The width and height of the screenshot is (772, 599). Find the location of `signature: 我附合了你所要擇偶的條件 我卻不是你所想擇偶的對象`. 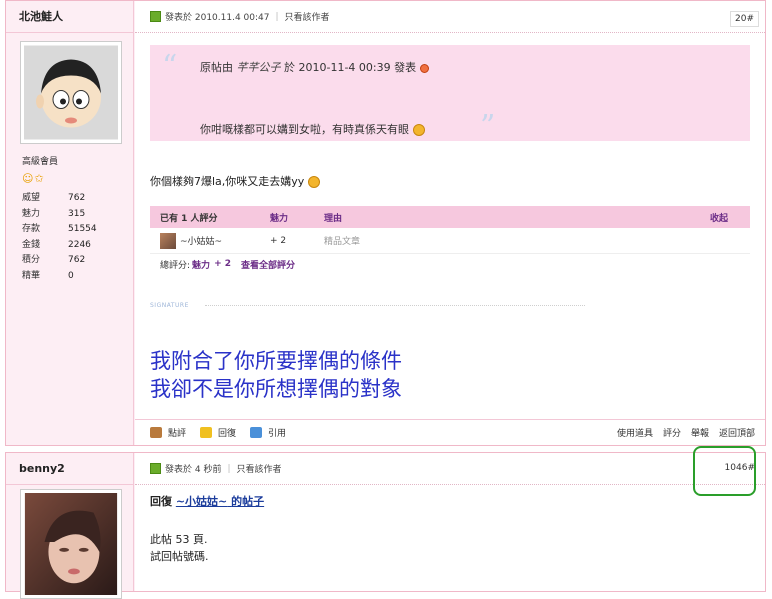

signature: 我附合了你所要擇偶的條件 我卻不是你所想擇偶的對象 is located at coordinates (276, 375).